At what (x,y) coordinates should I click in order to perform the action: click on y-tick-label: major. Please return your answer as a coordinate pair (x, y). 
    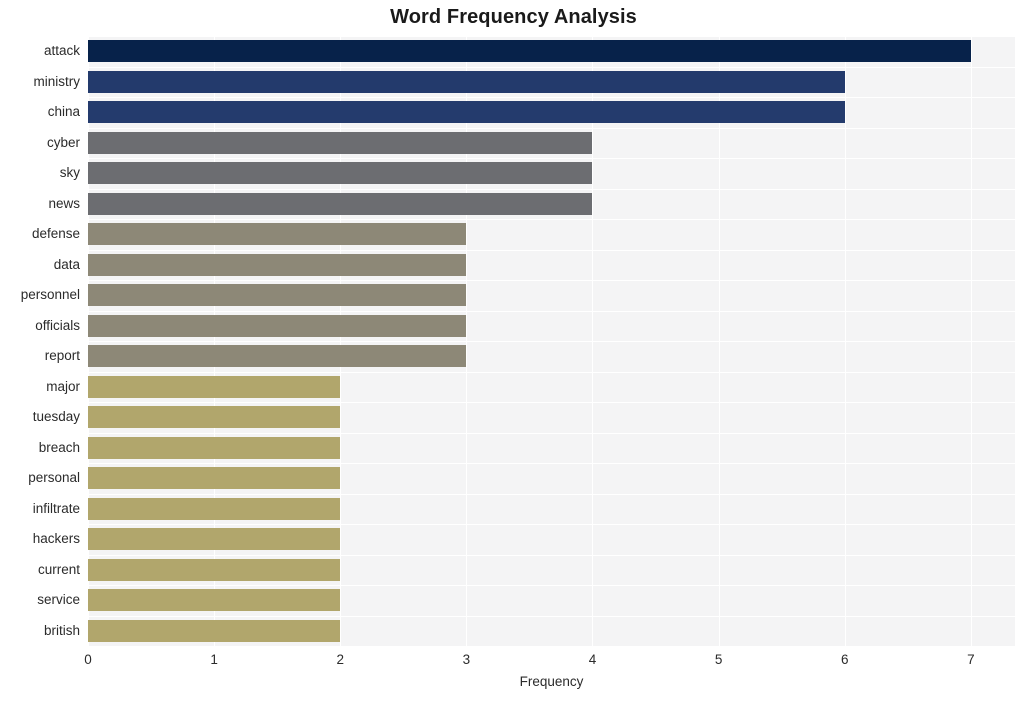
    Looking at the image, I should click on (63, 386).